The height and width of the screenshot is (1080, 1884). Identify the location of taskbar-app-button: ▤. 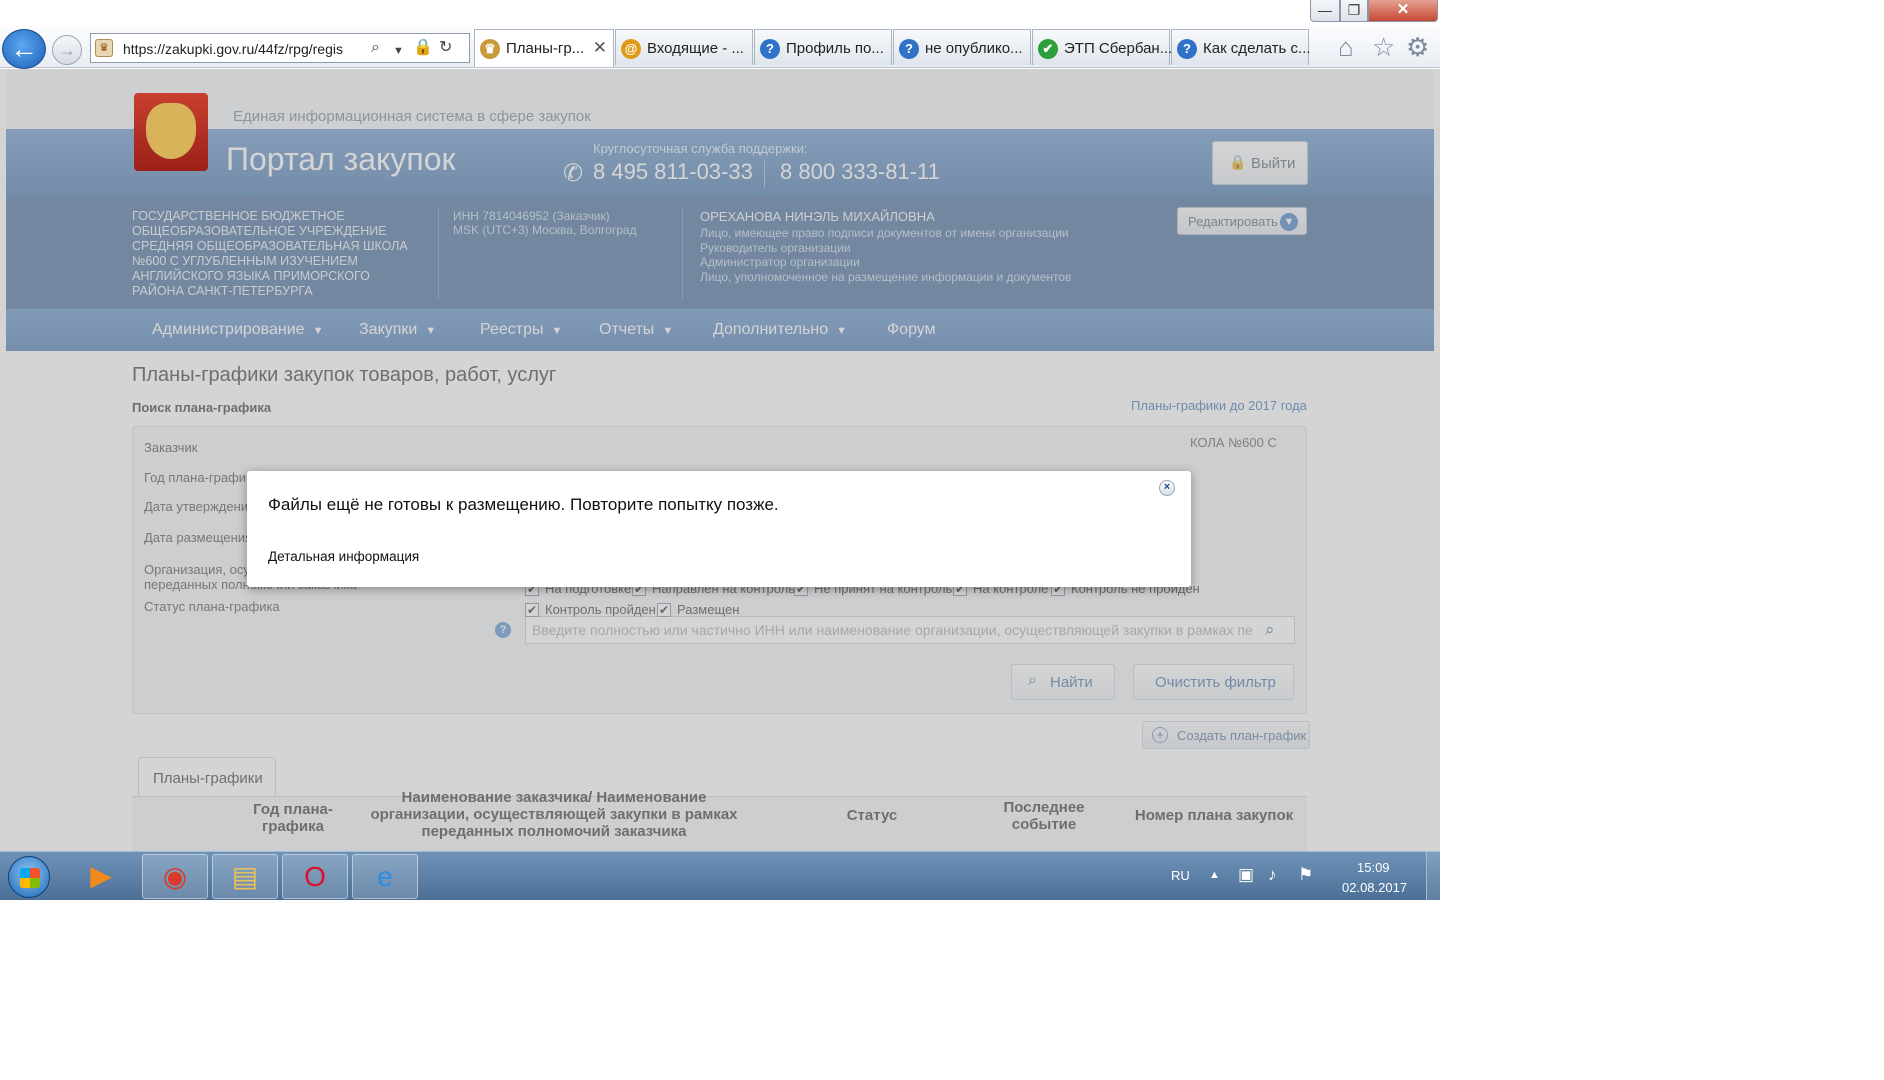
(245, 876).